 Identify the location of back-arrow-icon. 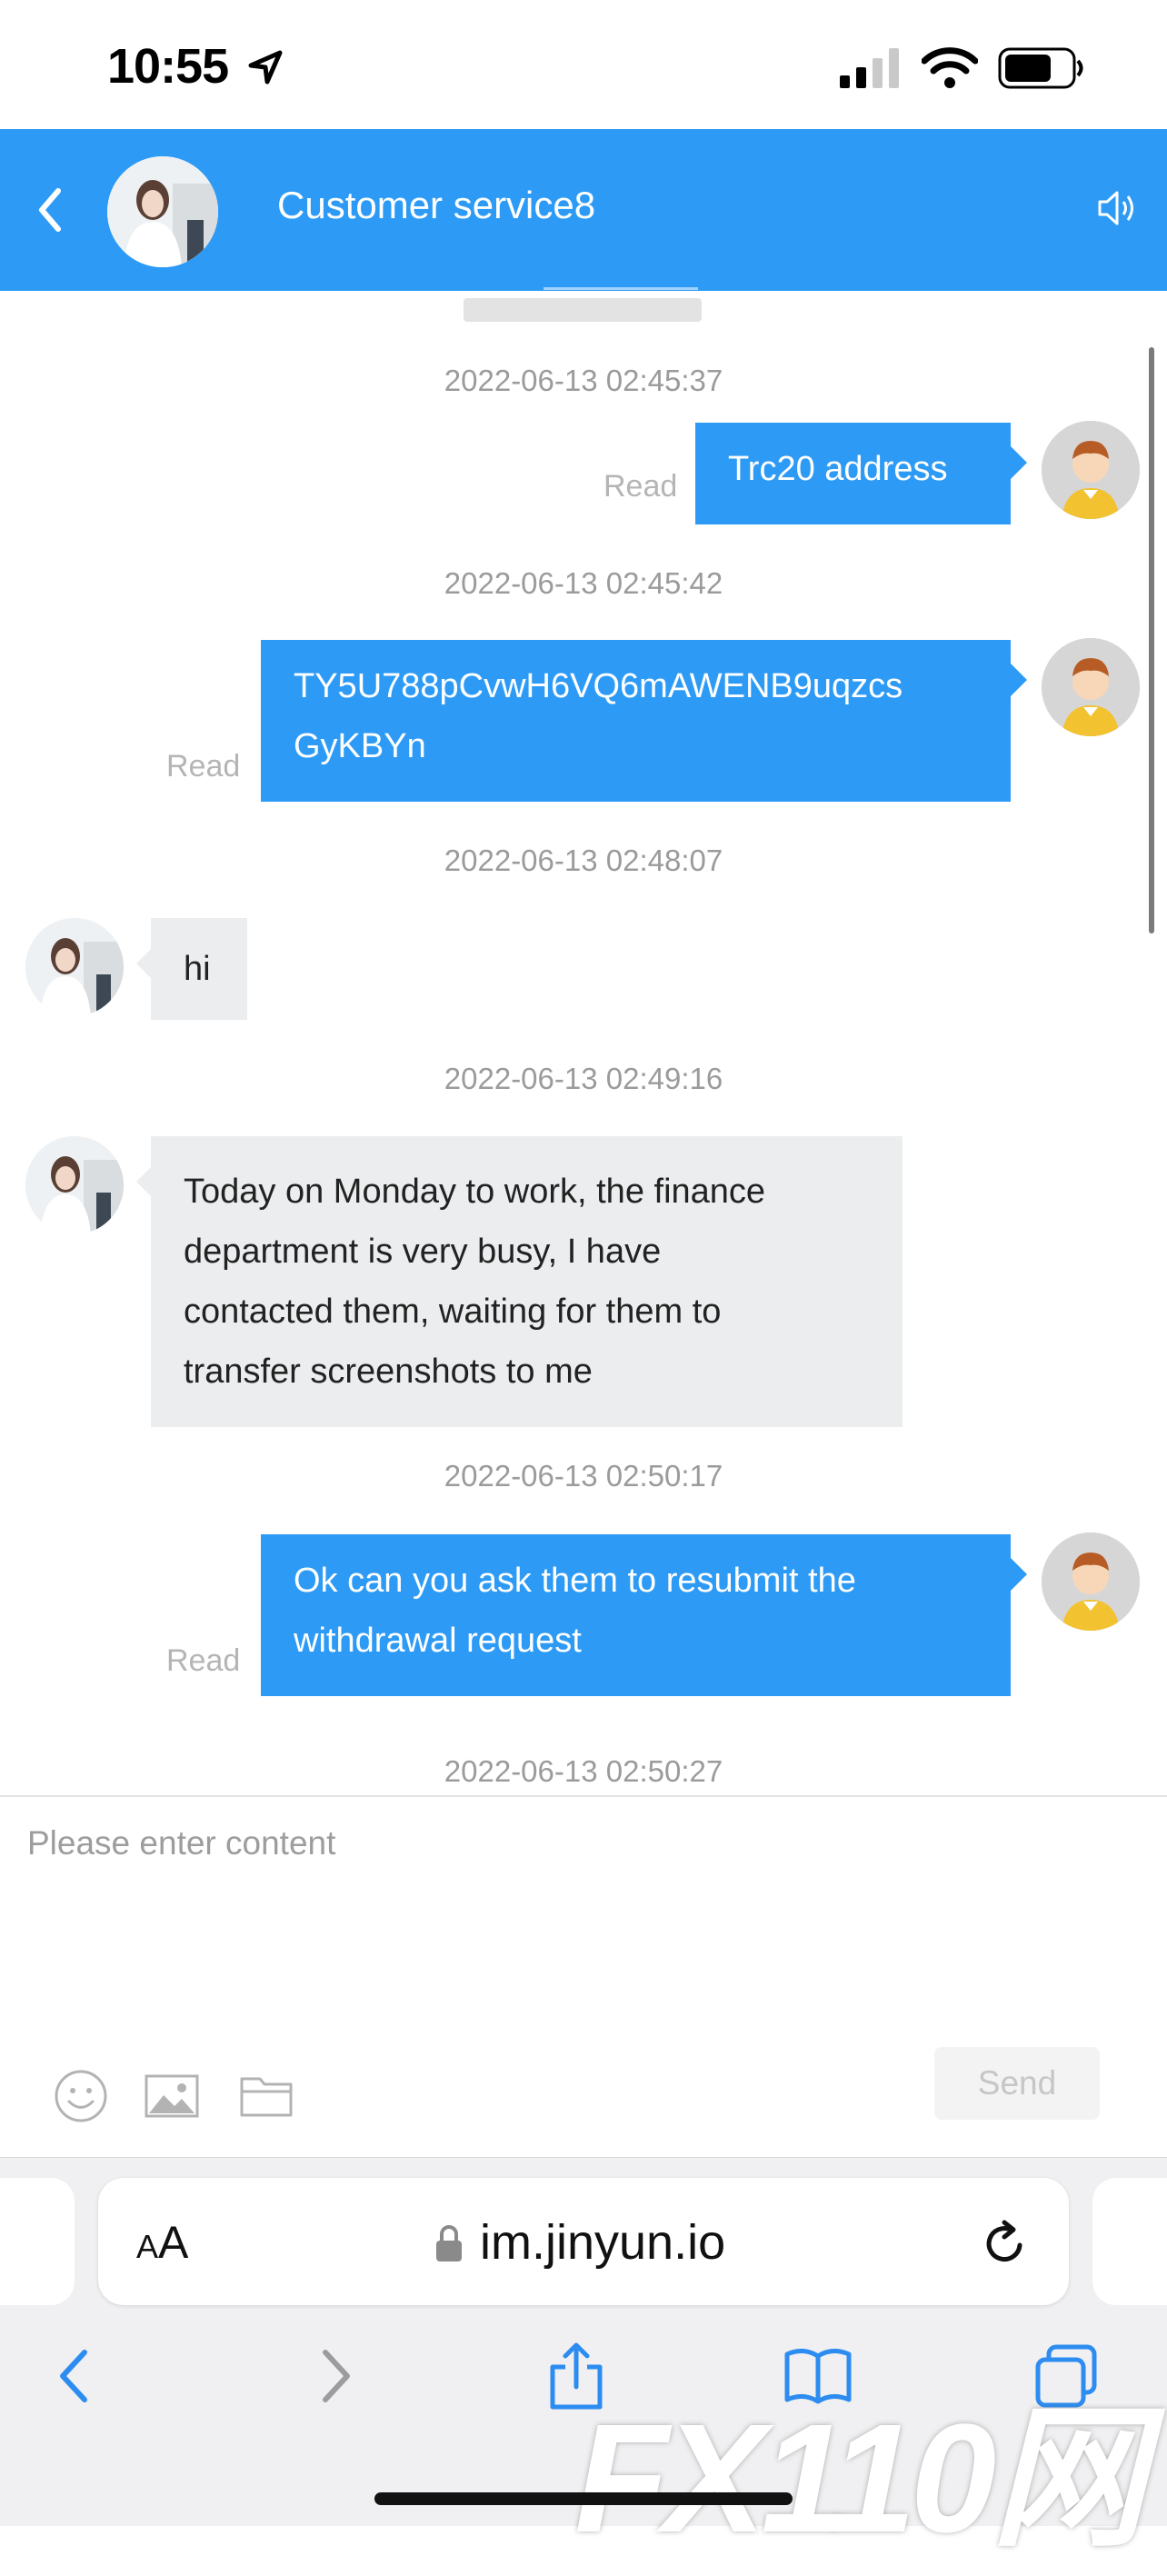
(50, 210).